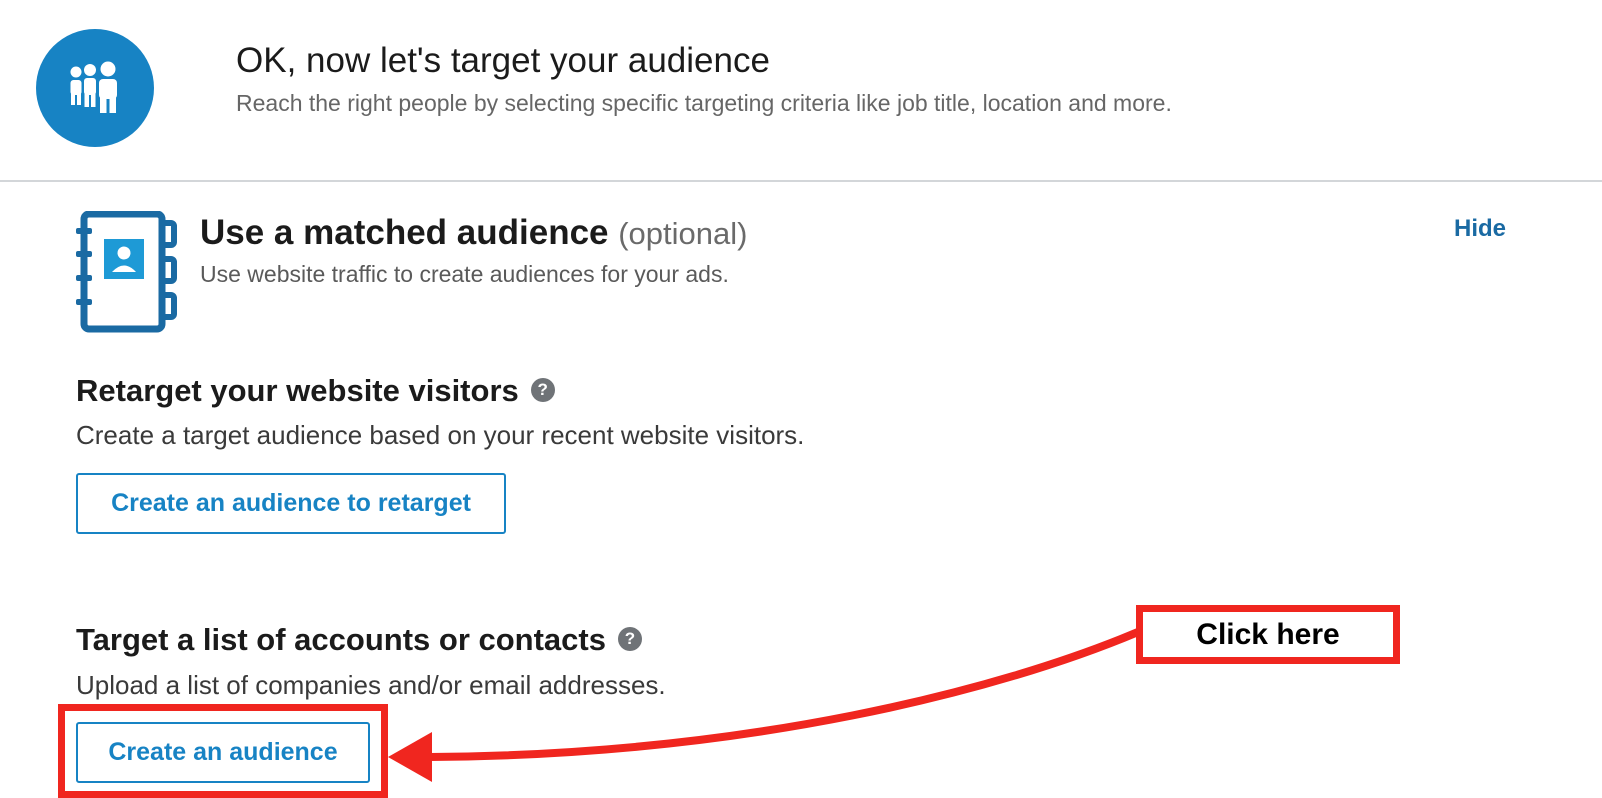  What do you see at coordinates (503, 60) in the screenshot?
I see `page-title: OK, now let's target your audience` at bounding box center [503, 60].